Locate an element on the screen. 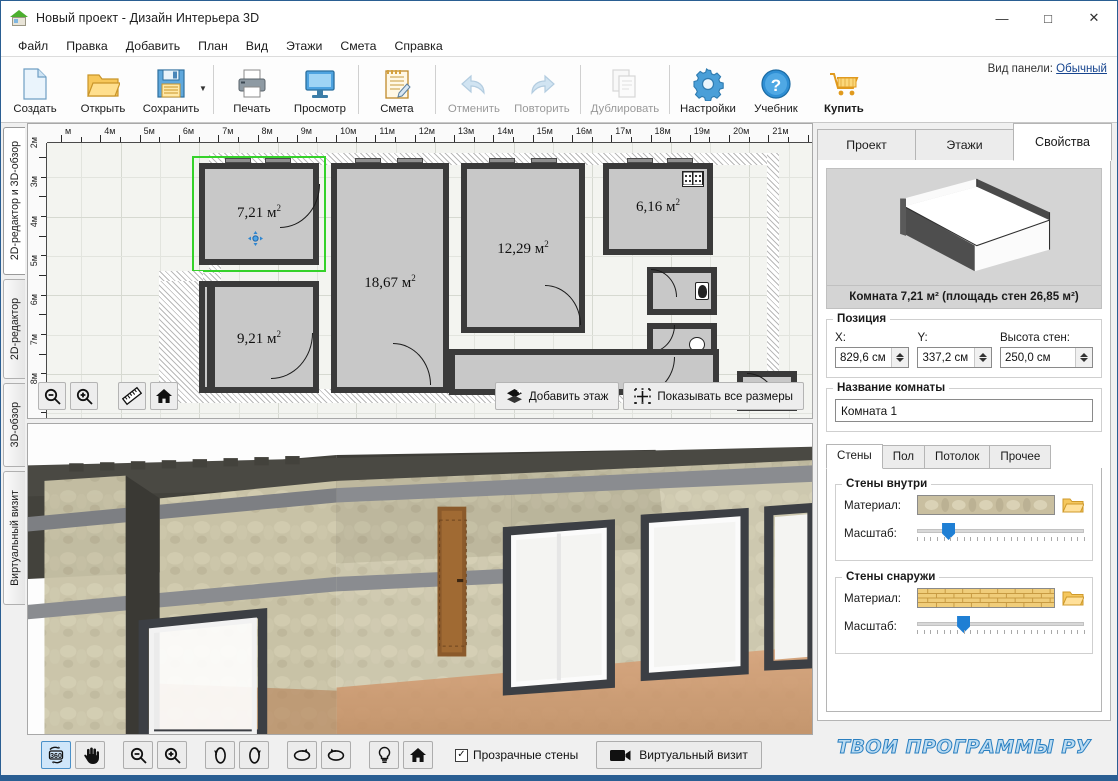  toolbar-button-save: Сохранить is located at coordinates (171, 89).